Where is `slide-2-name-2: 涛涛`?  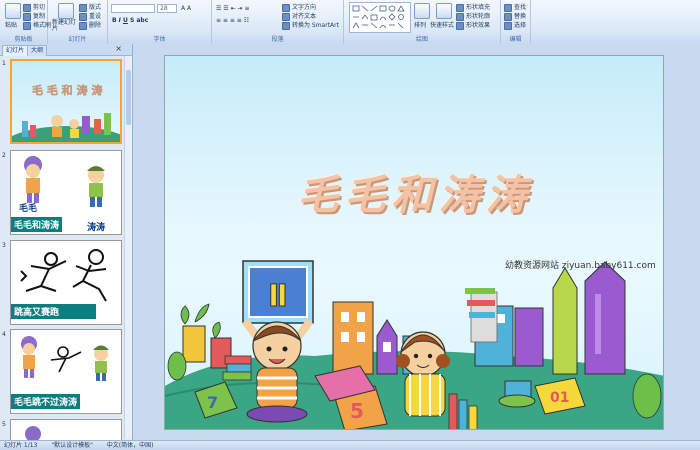
slide-2-name-2: 涛涛 is located at coordinates (96, 228).